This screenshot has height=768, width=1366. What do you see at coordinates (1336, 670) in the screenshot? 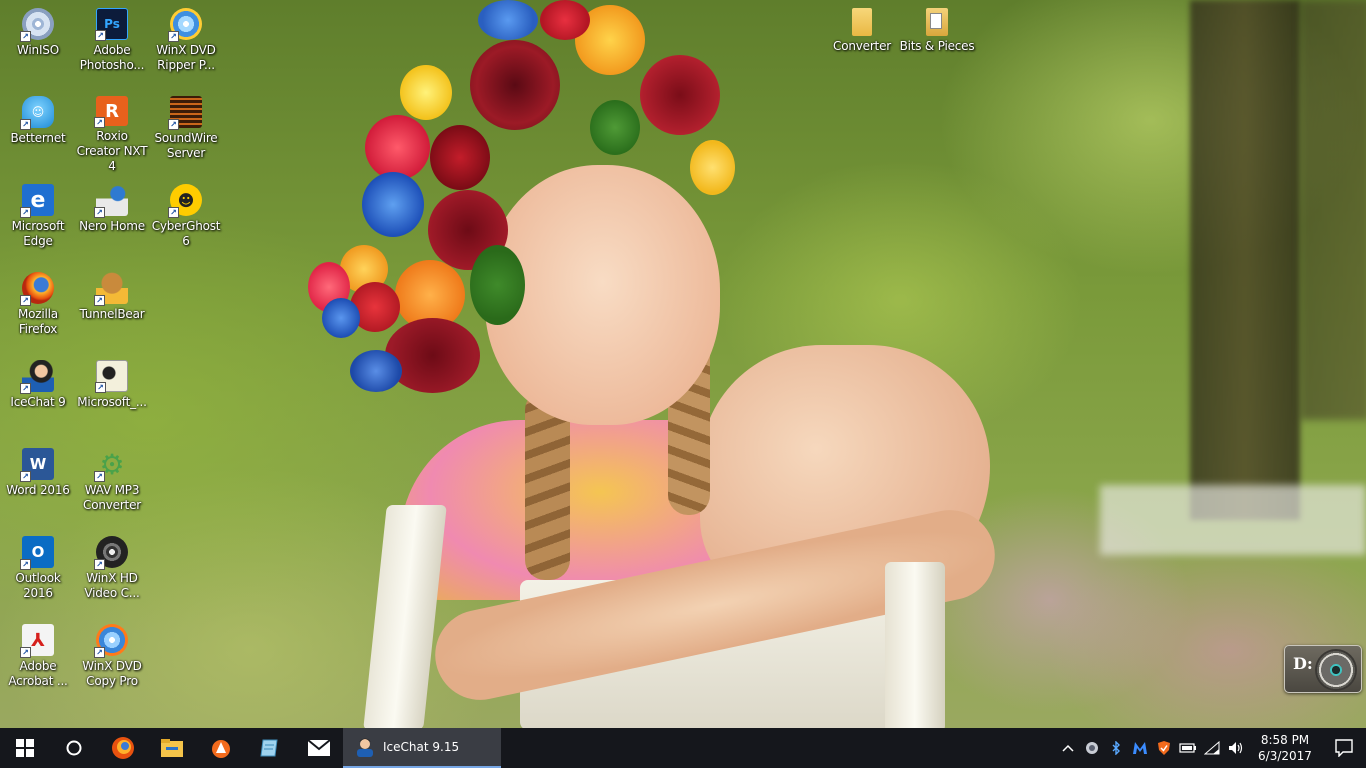
I see `disc-icon` at bounding box center [1336, 670].